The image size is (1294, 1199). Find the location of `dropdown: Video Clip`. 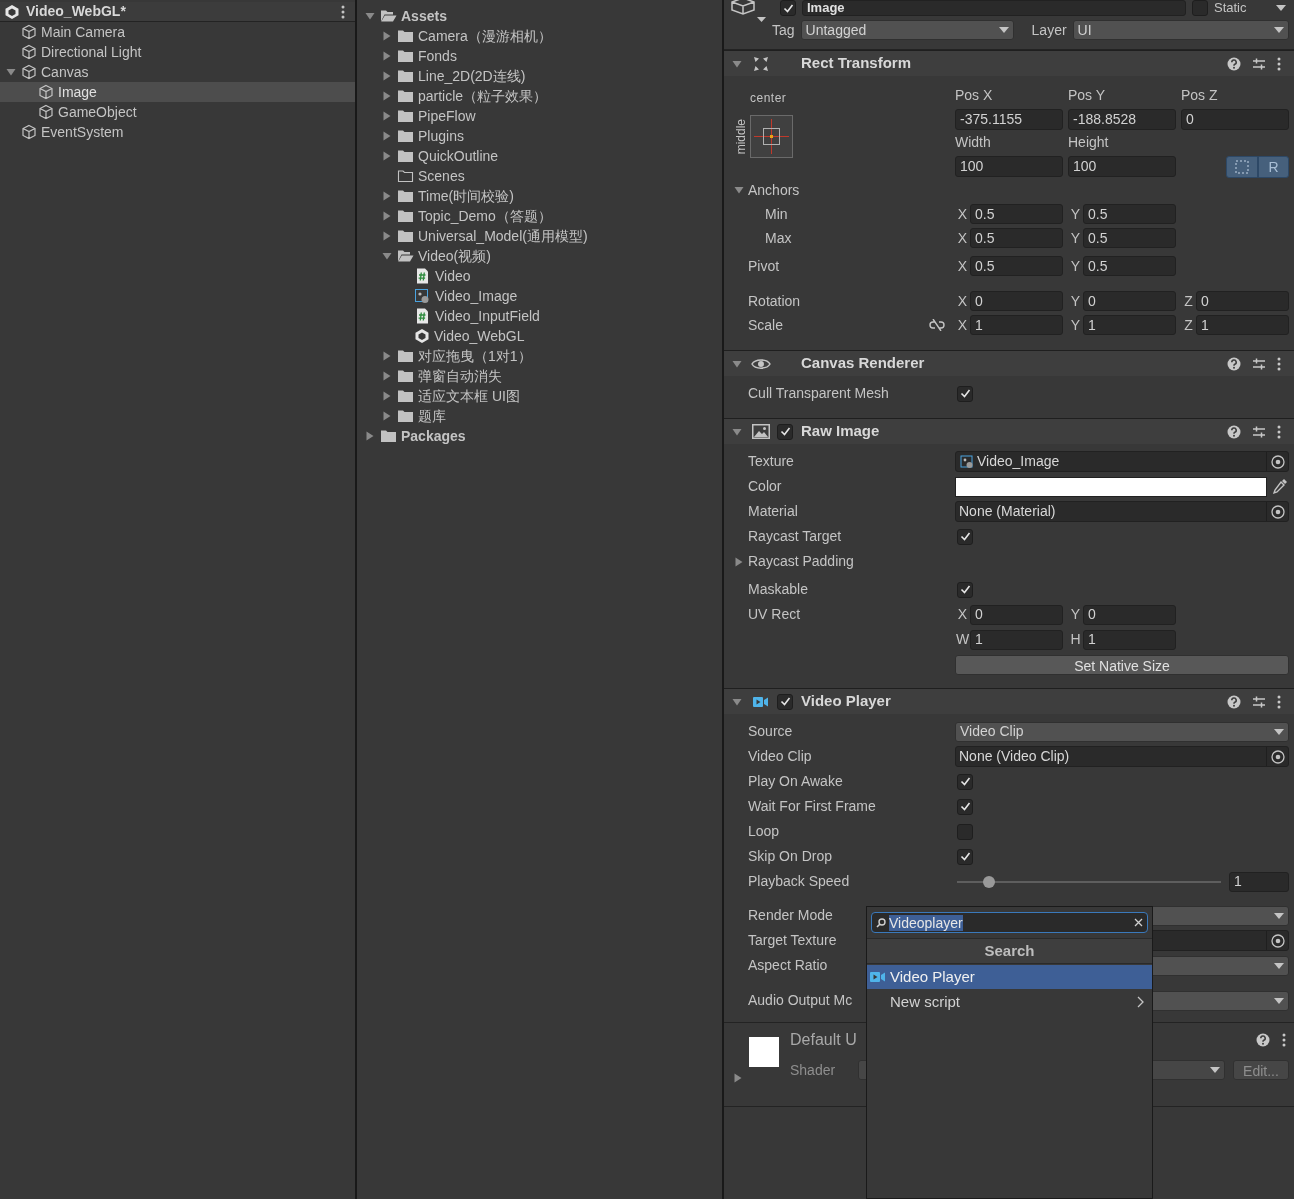

dropdown: Video Clip is located at coordinates (1122, 731).